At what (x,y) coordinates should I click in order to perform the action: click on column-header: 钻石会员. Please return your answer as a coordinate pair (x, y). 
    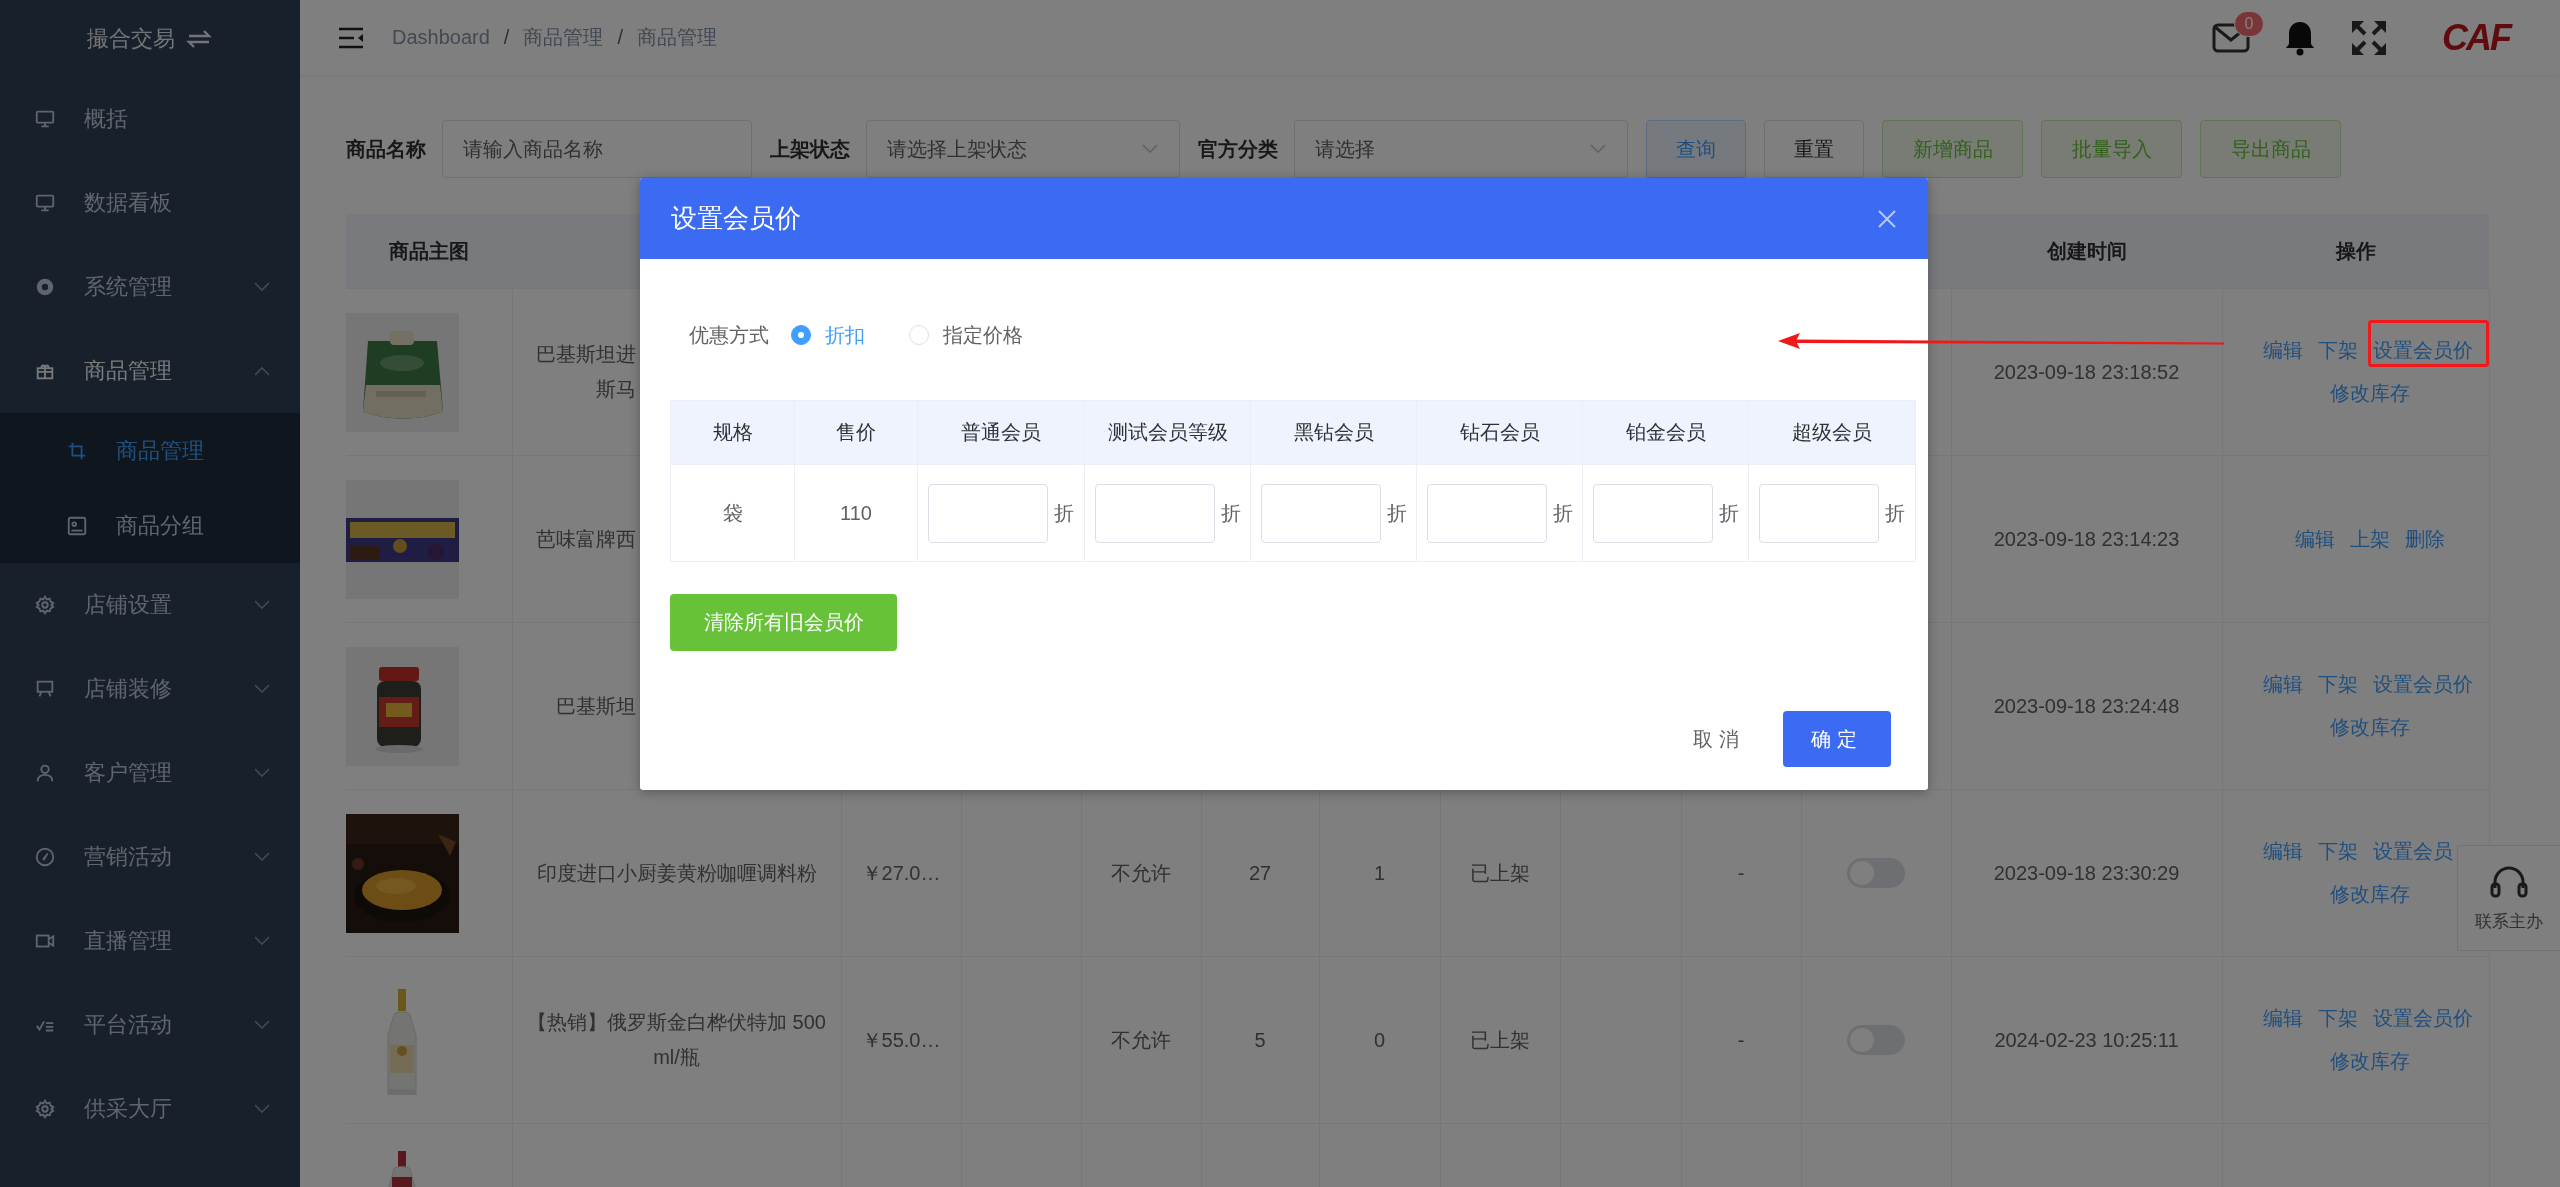
    Looking at the image, I should click on (1499, 432).